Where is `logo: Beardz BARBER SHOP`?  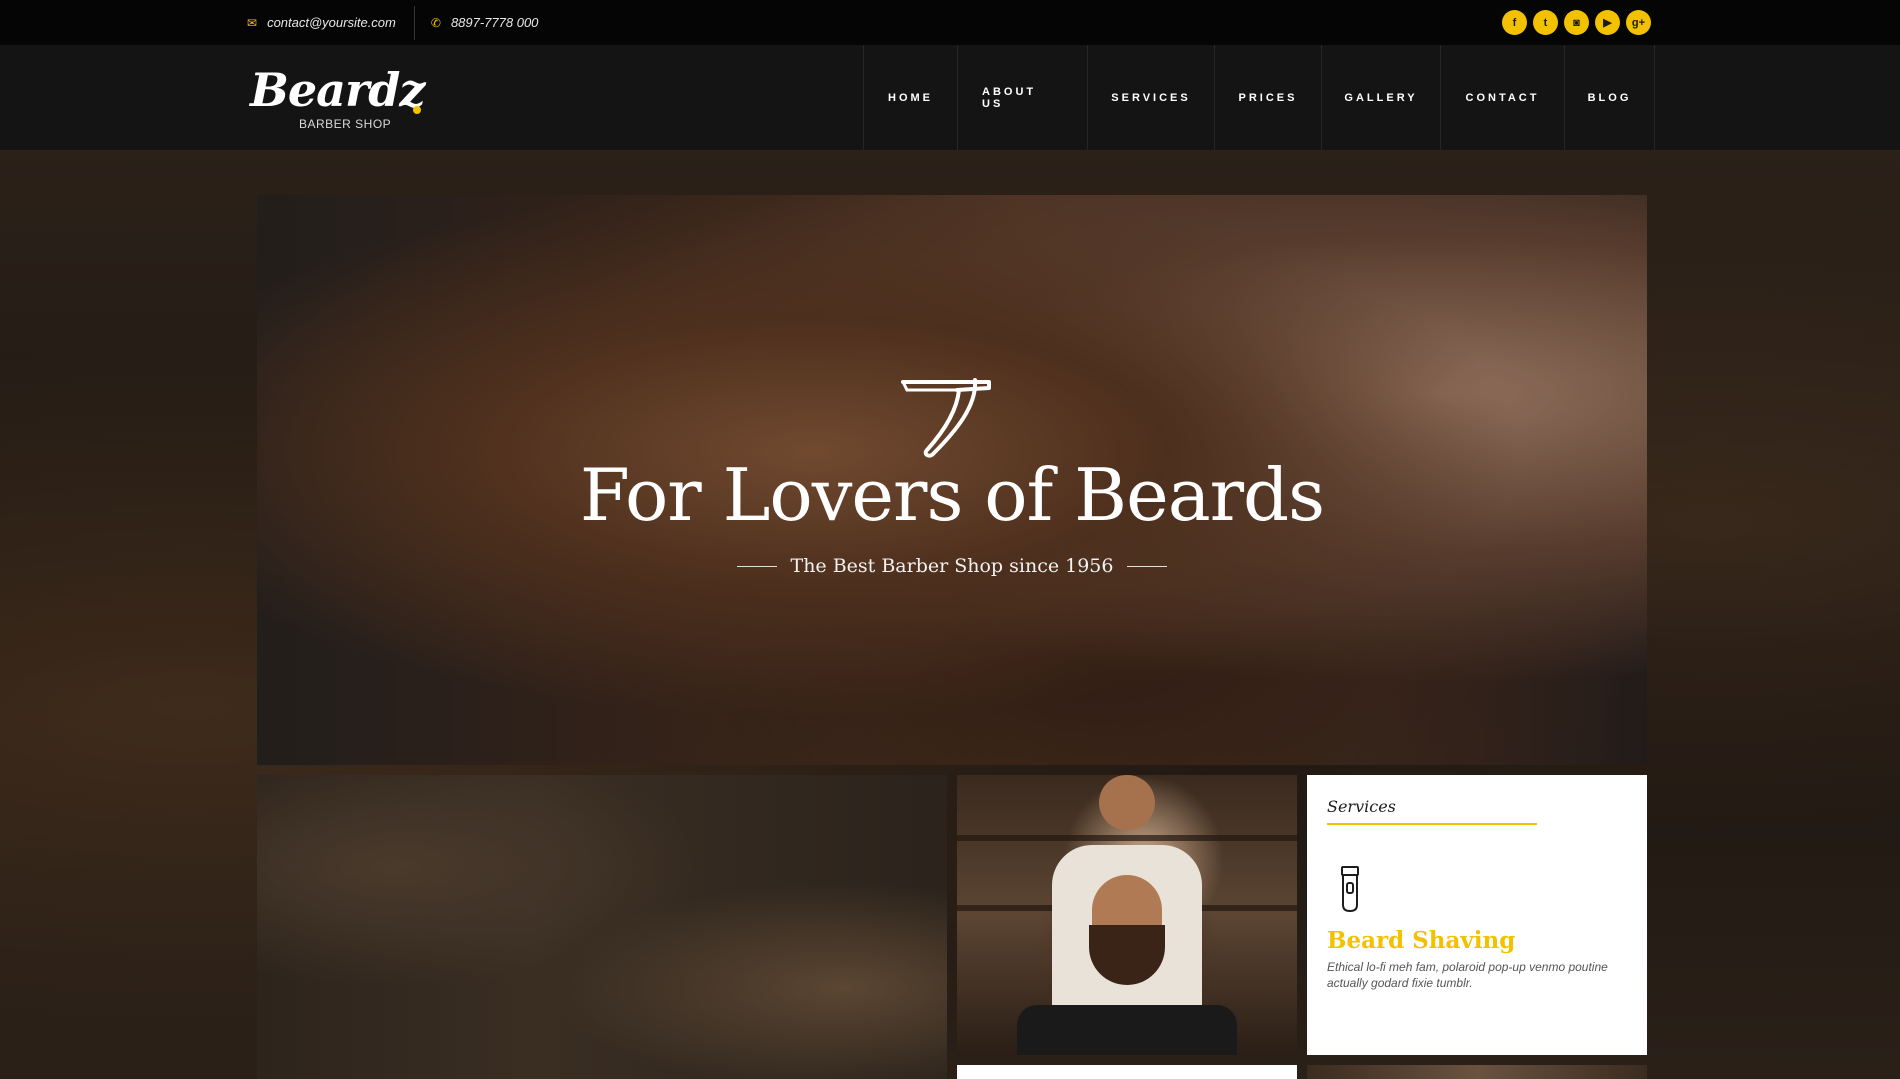 logo: Beardz BARBER SHOP is located at coordinates (340, 103).